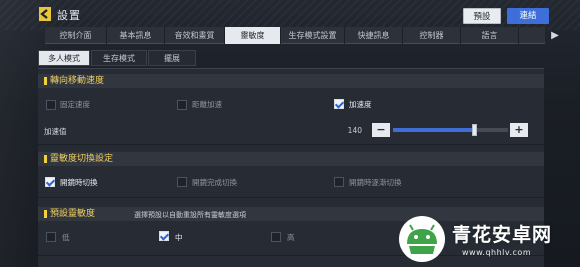 The width and height of the screenshot is (580, 267). I want to click on accel-slider, so click(450, 130).